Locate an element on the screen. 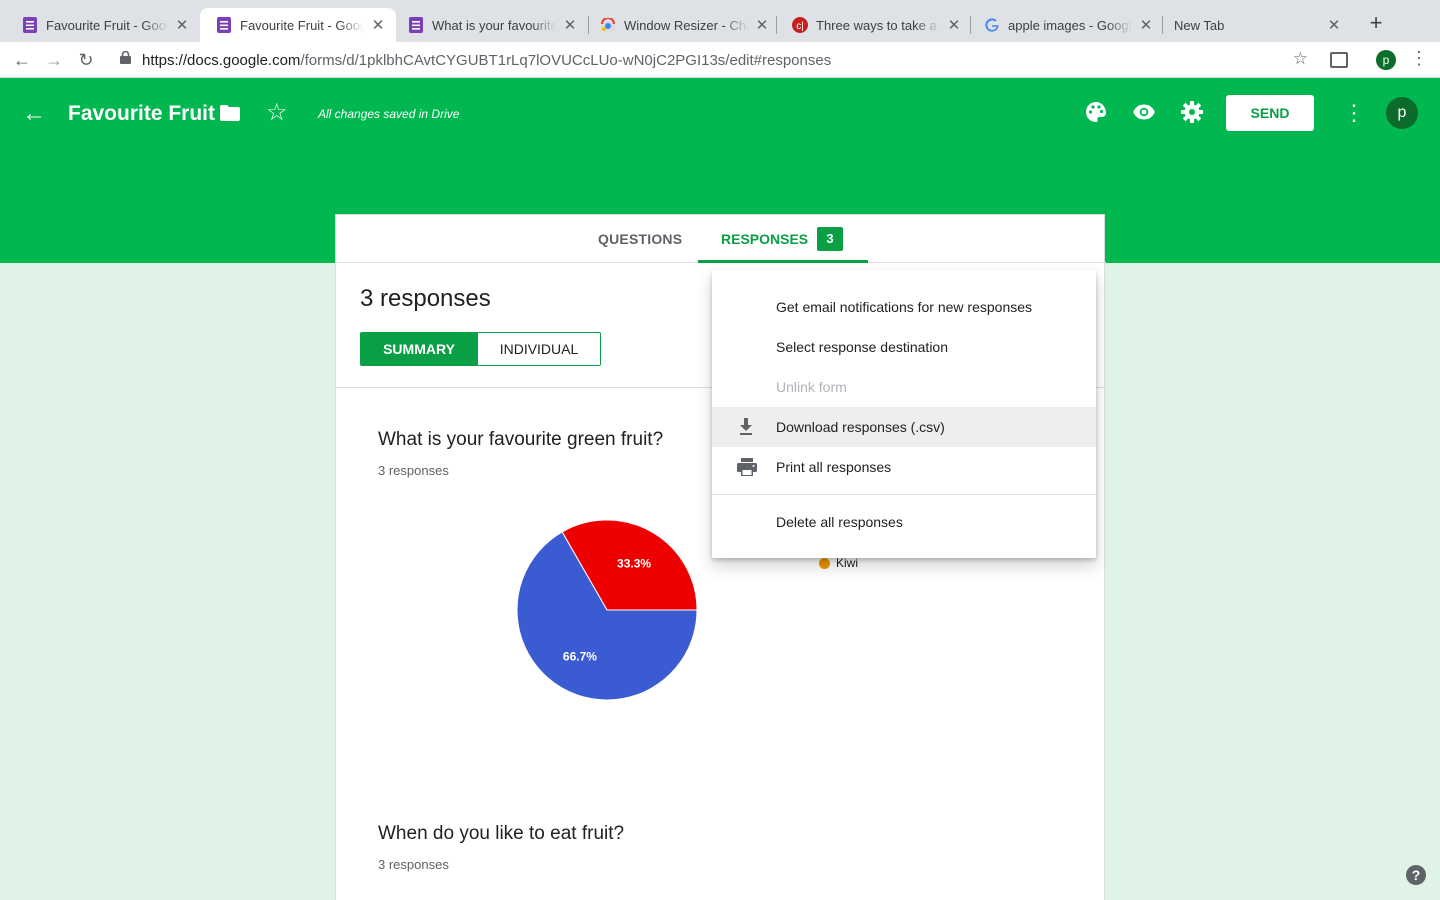  pie-chart: 33.3% 66.7% is located at coordinates (607, 610).